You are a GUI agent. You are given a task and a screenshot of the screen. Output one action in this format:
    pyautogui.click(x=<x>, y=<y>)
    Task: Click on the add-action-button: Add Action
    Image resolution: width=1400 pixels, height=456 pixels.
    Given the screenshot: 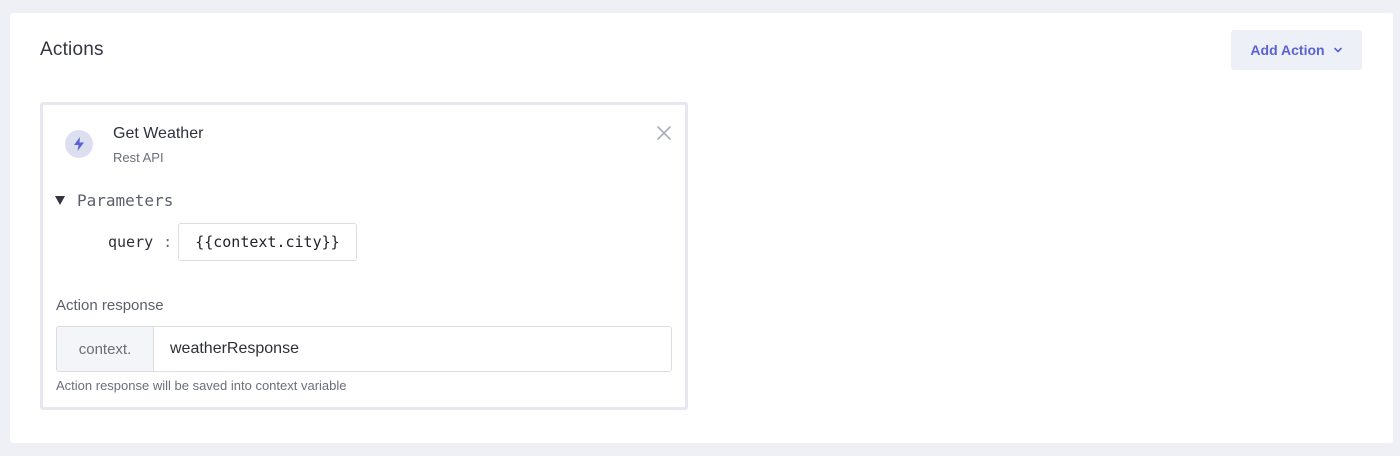 What is the action you would take?
    pyautogui.click(x=1296, y=50)
    